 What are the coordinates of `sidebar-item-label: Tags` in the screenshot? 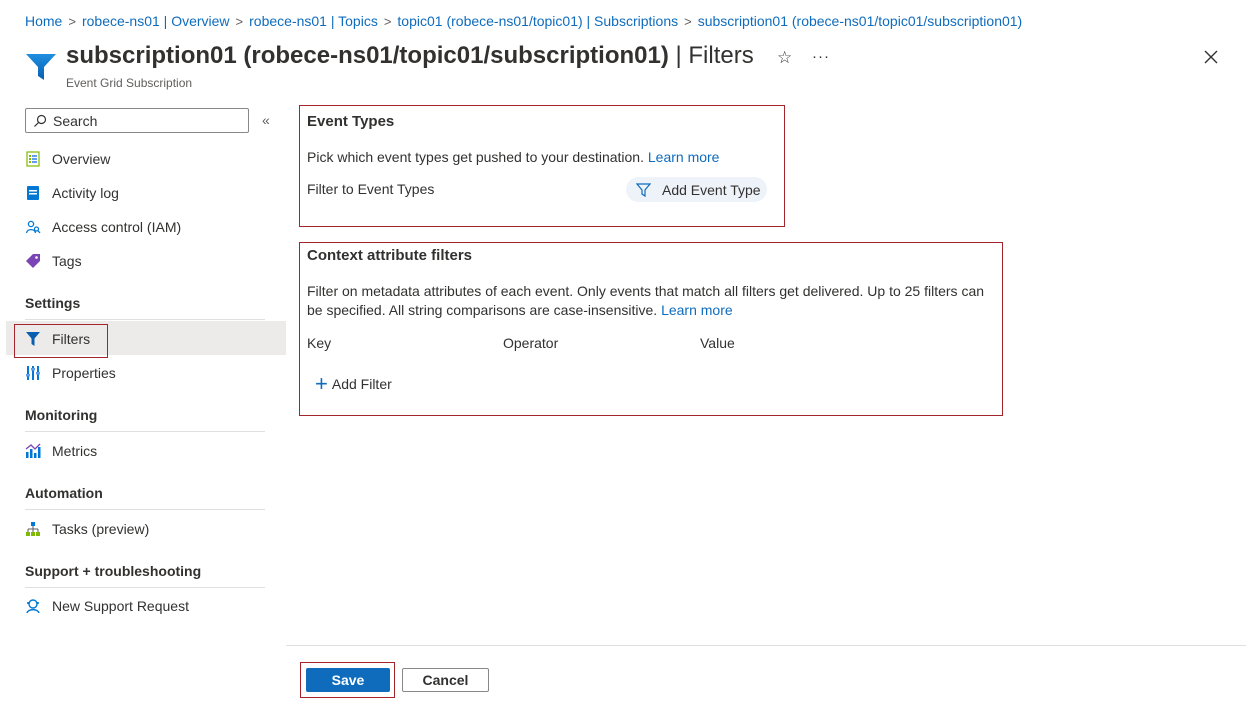 It's located at (67, 261).